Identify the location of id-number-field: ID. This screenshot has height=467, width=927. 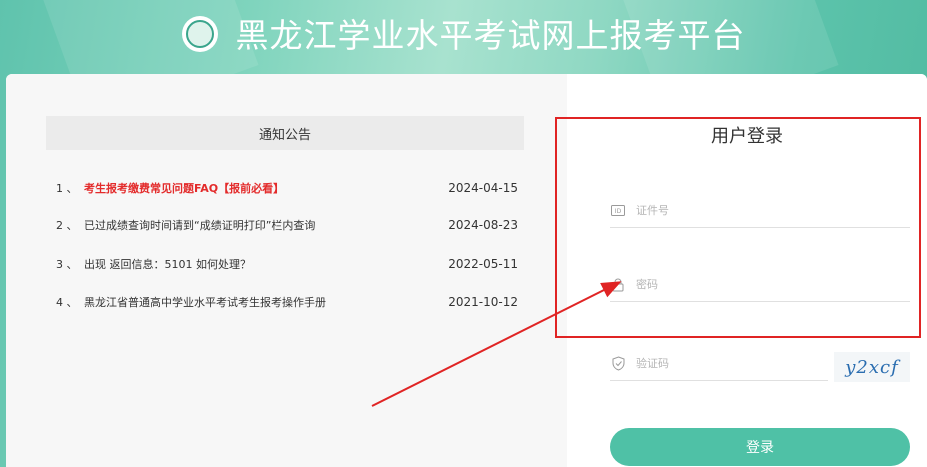
(760, 211).